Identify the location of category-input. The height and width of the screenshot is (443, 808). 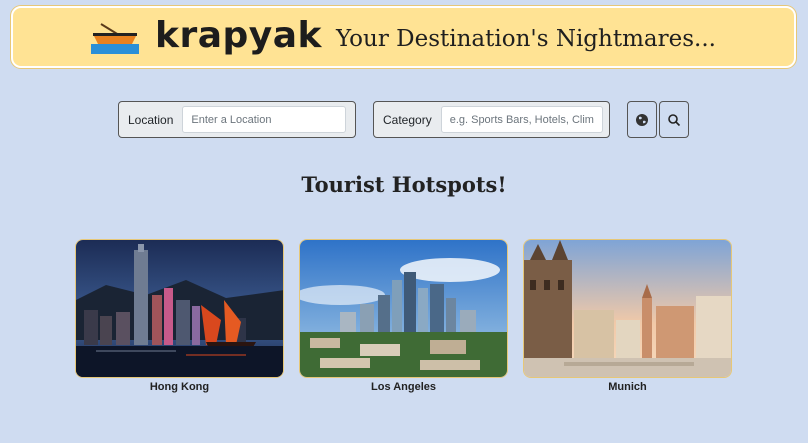
(521, 119).